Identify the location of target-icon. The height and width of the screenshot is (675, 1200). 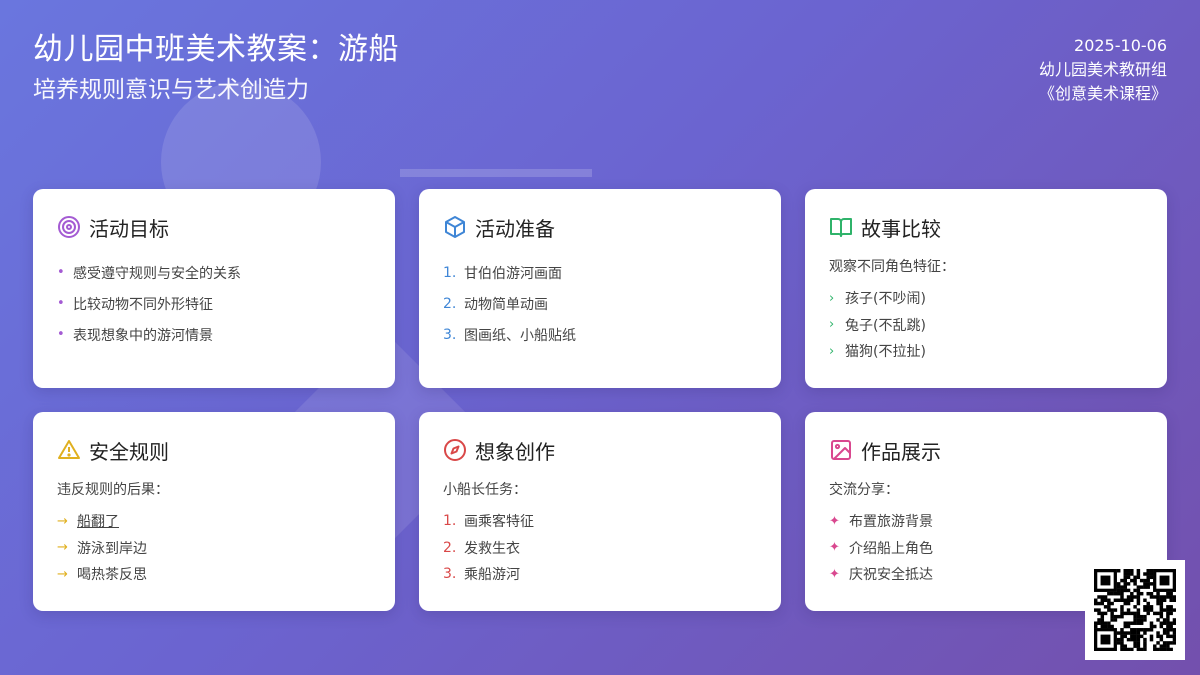
(69, 227).